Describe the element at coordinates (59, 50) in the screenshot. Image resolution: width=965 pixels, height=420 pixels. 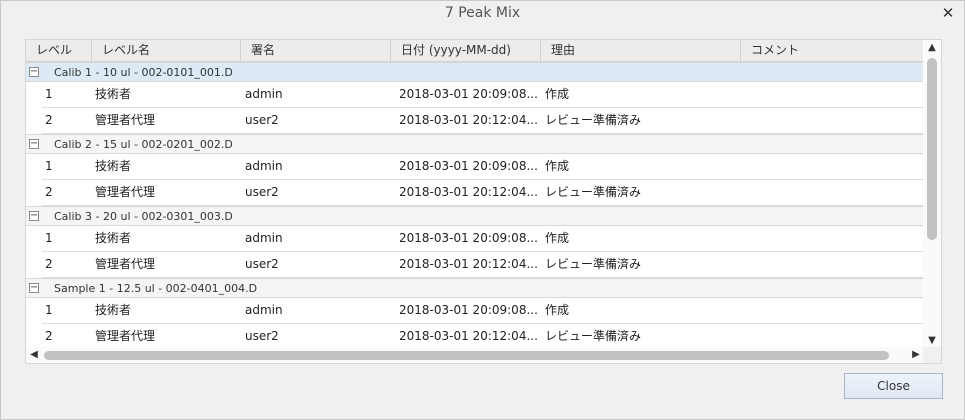
I see `column-header-level: レベル` at that location.